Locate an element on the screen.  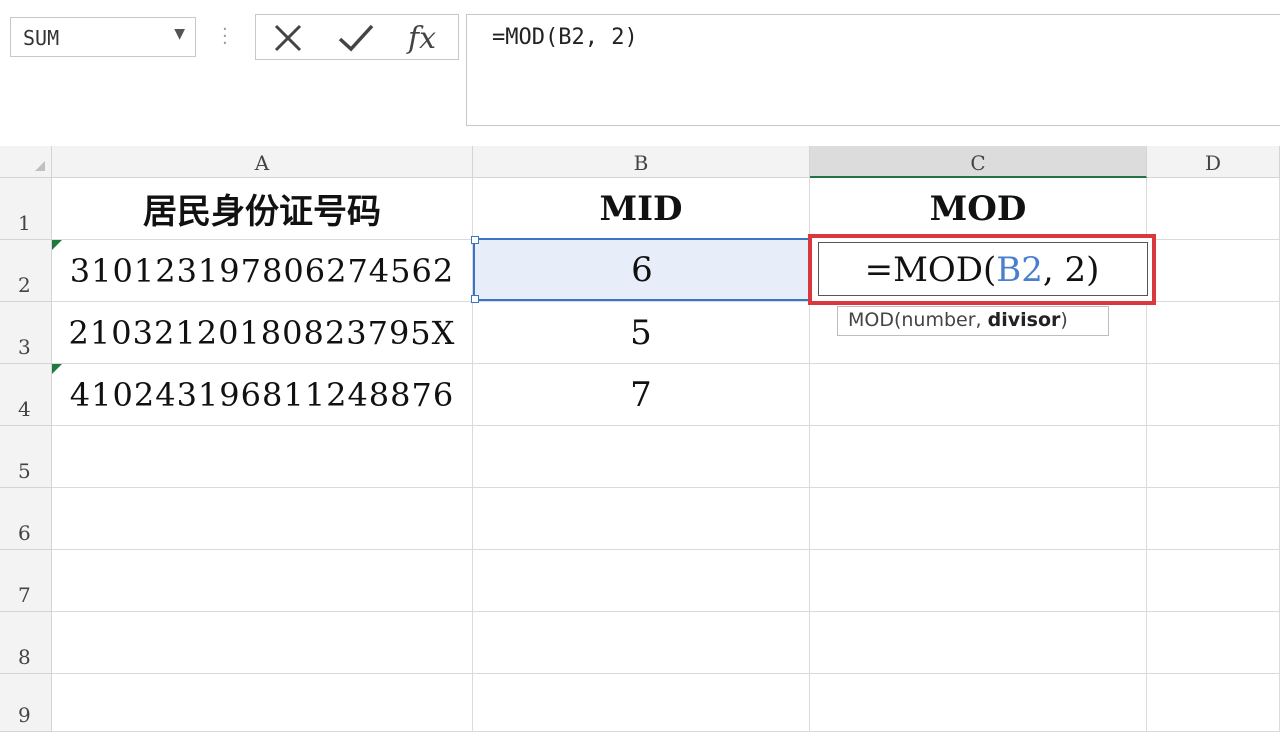
cell-value: 居民身份证号码 is located at coordinates (262, 212).